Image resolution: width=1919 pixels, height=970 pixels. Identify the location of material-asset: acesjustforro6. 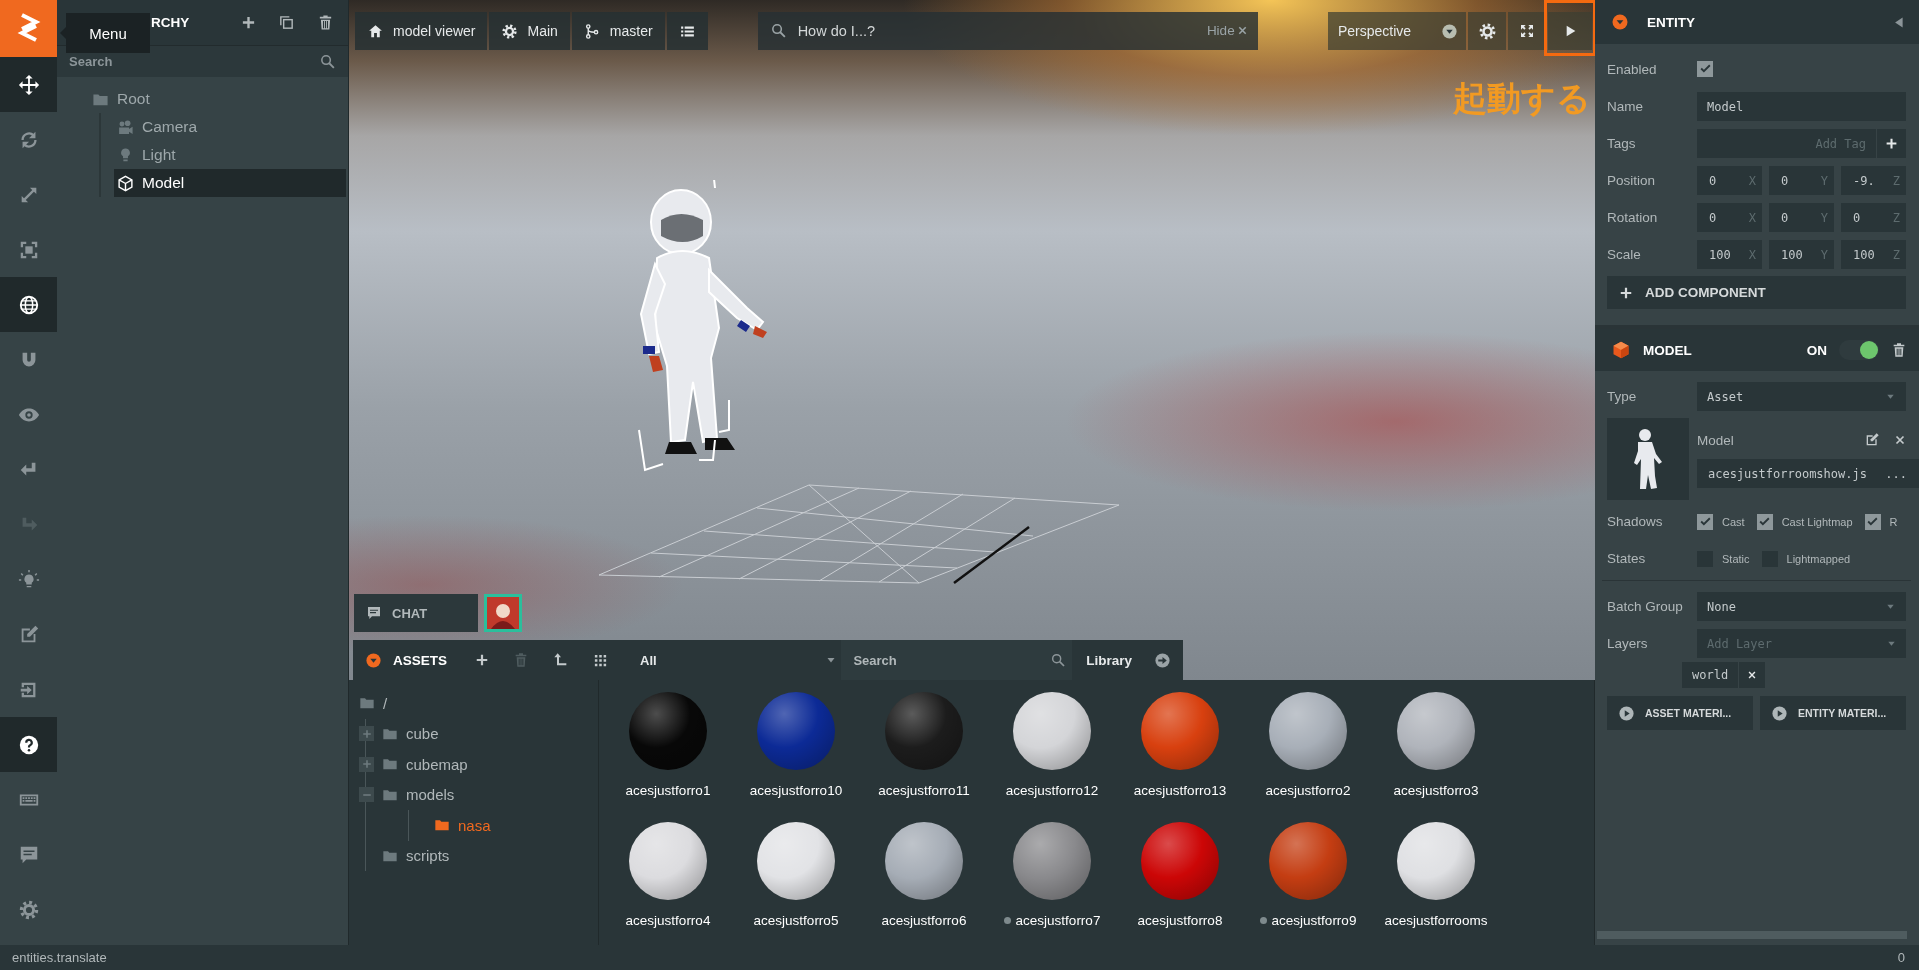
(924, 883).